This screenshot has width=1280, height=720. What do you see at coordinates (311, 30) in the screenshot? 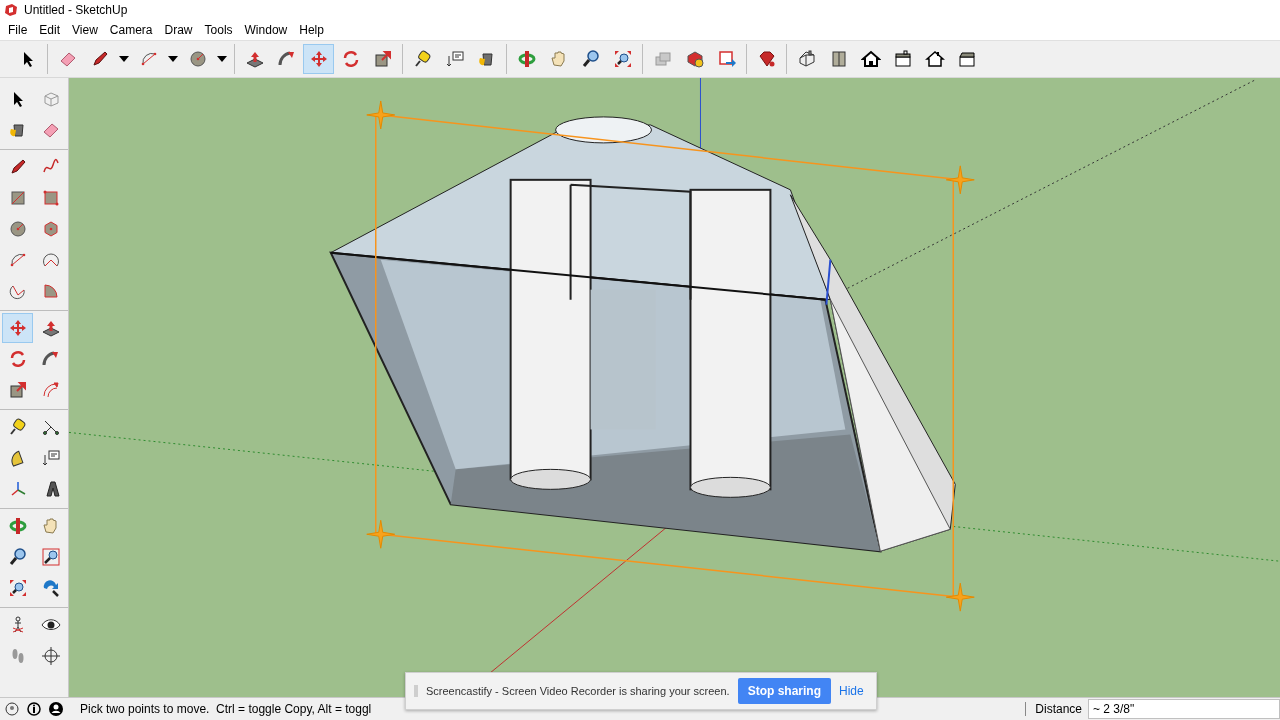
I see `menu-item: Help` at bounding box center [311, 30].